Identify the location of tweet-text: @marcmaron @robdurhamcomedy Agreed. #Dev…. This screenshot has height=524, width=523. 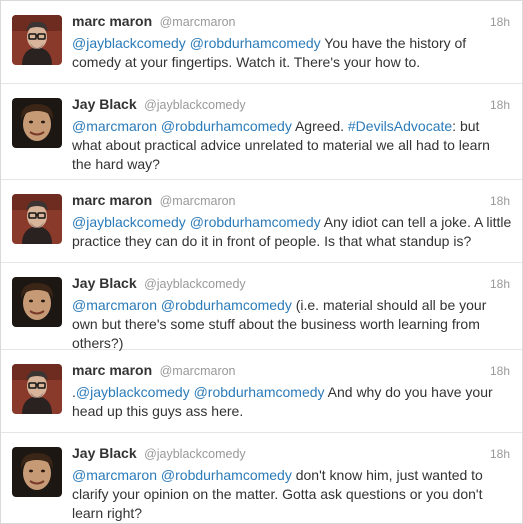
(292, 145).